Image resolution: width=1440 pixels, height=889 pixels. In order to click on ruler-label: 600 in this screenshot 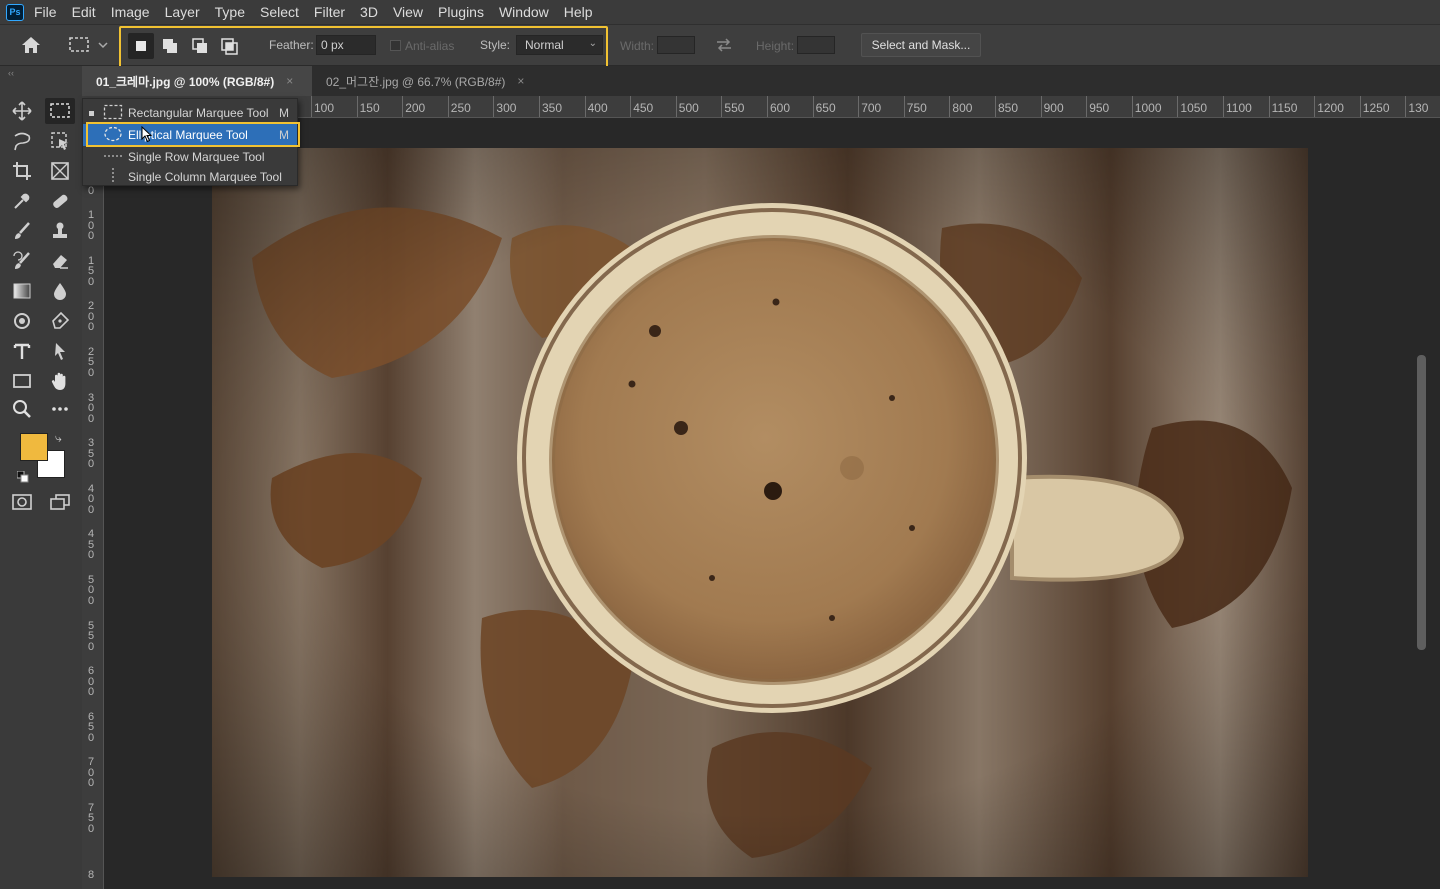, I will do `click(780, 108)`.